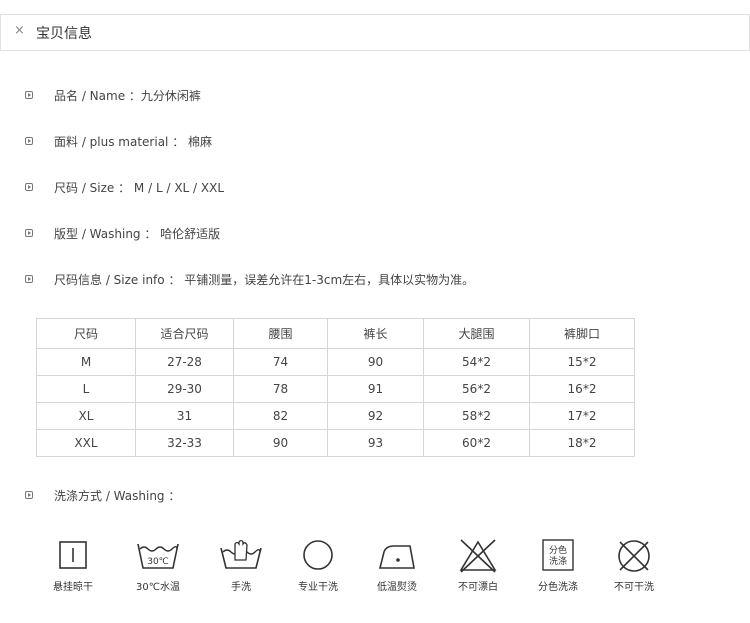 This screenshot has height=623, width=750. What do you see at coordinates (241, 554) in the screenshot?
I see `hand-wash-icon` at bounding box center [241, 554].